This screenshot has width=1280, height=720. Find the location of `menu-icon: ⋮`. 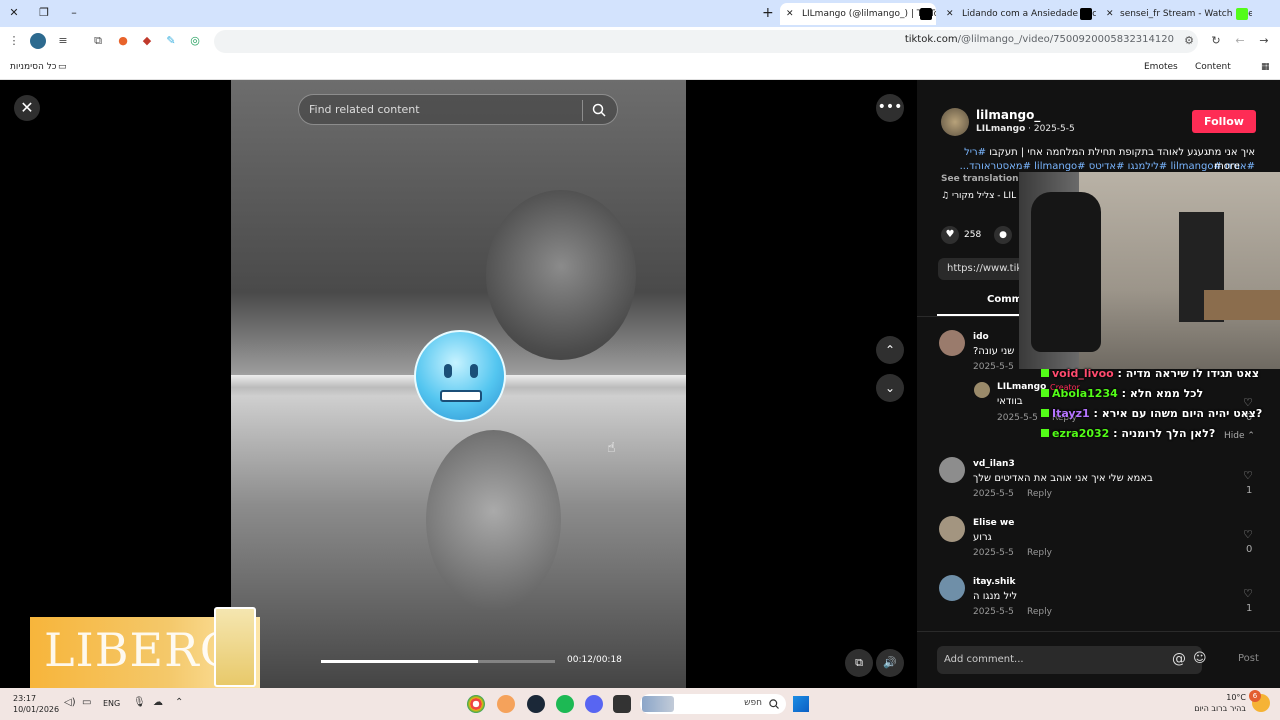

menu-icon: ⋮ is located at coordinates (14, 41).